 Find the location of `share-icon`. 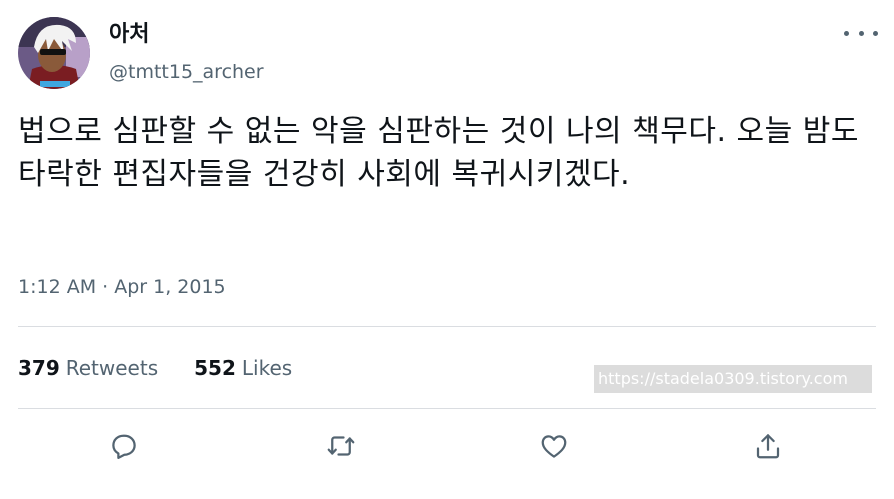

share-icon is located at coordinates (768, 446).